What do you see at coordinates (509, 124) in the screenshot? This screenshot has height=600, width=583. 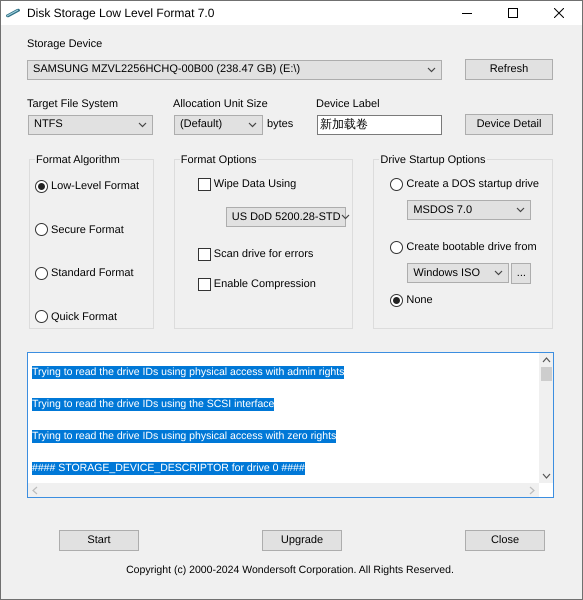 I see `device-detail-button: Device Detail` at bounding box center [509, 124].